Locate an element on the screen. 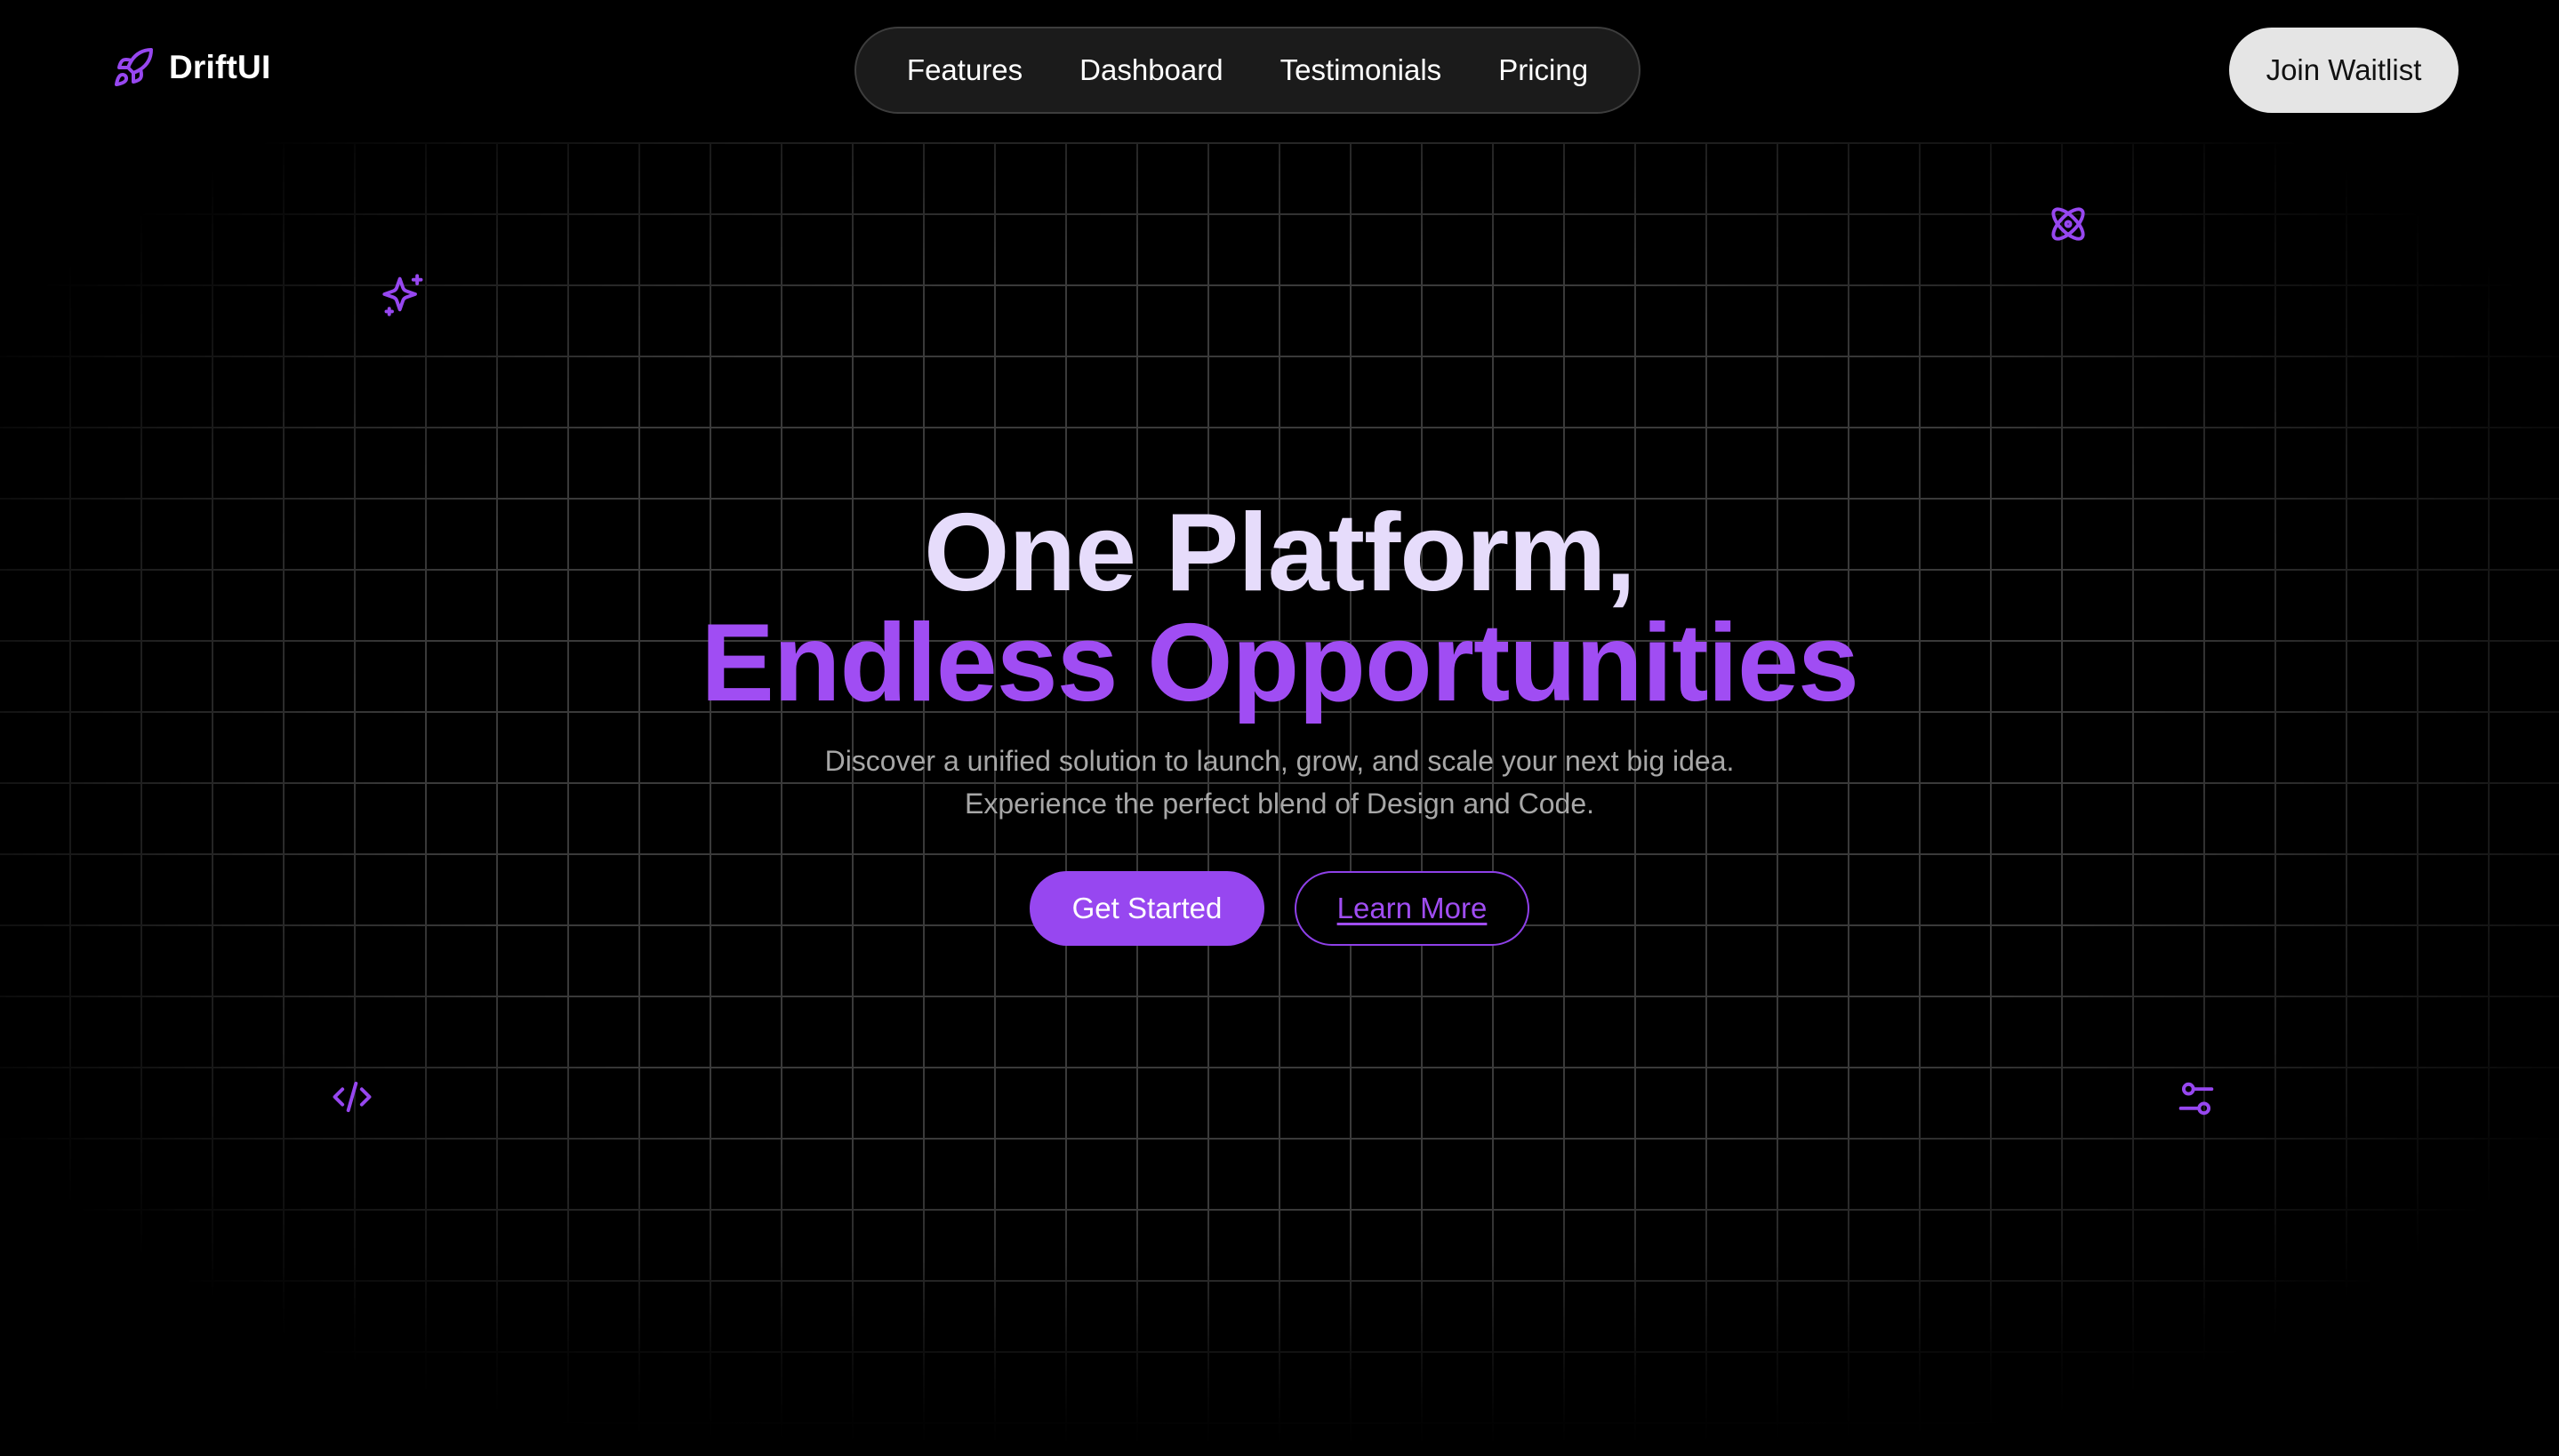 Image resolution: width=2559 pixels, height=1456 pixels. nav-link-features: Features is located at coordinates (965, 70).